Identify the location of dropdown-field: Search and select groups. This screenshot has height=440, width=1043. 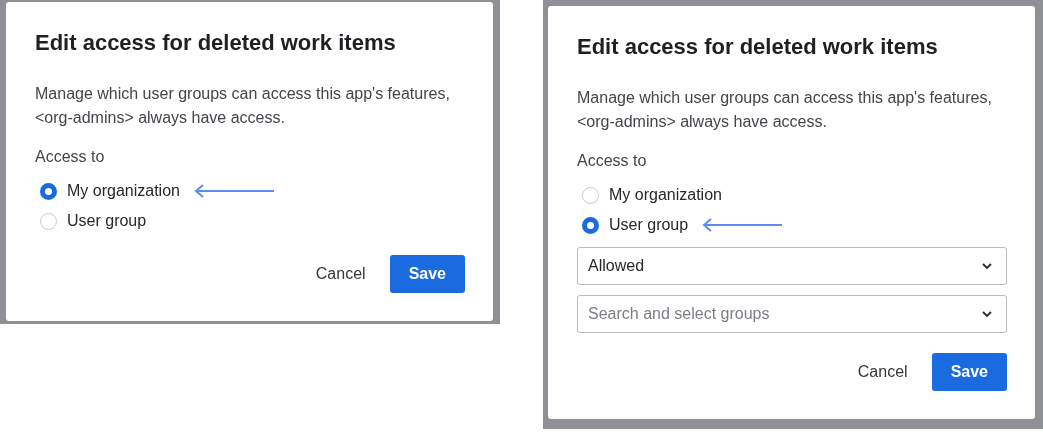
(792, 314).